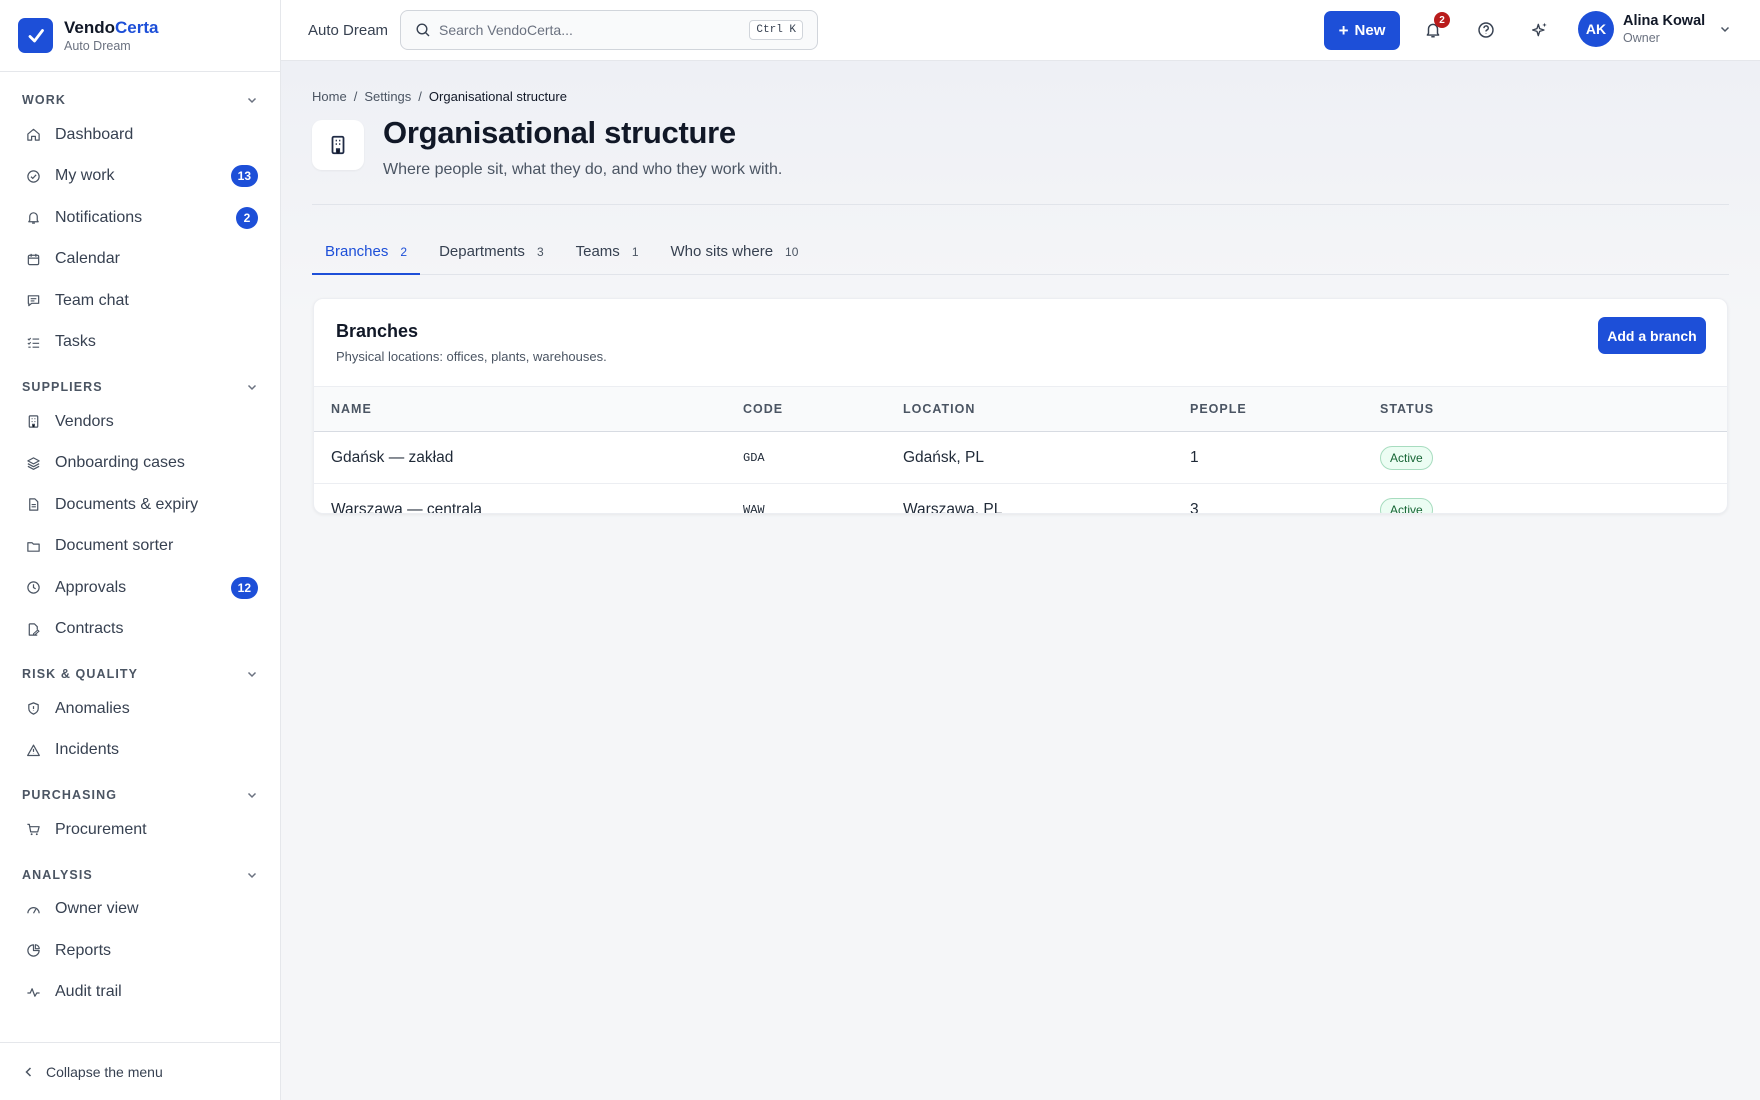 The height and width of the screenshot is (1100, 1760). I want to click on clock-icon, so click(33, 587).